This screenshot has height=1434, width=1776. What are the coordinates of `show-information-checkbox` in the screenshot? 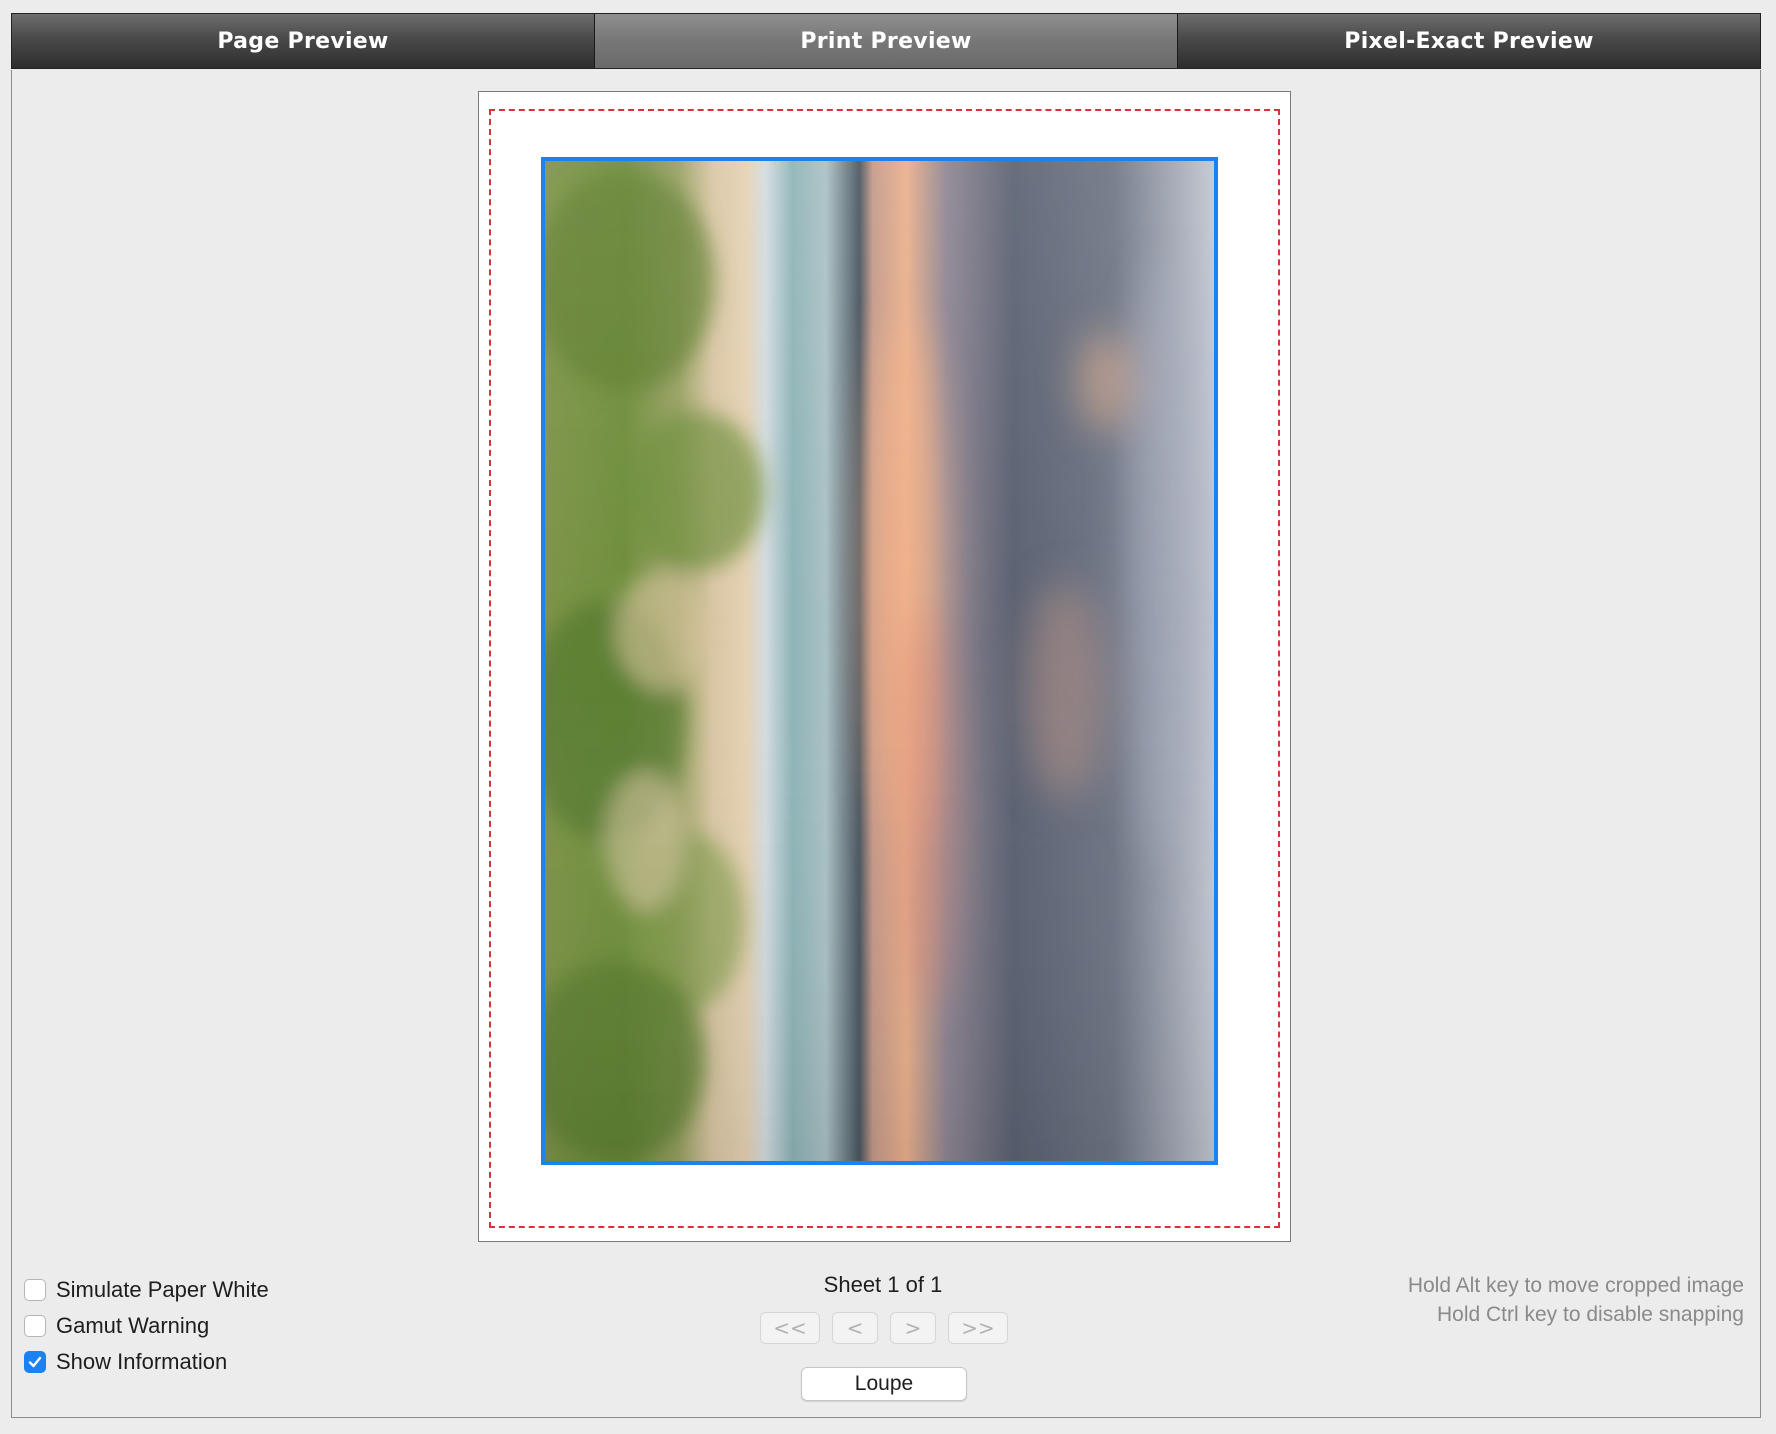 It's located at (35, 1362).